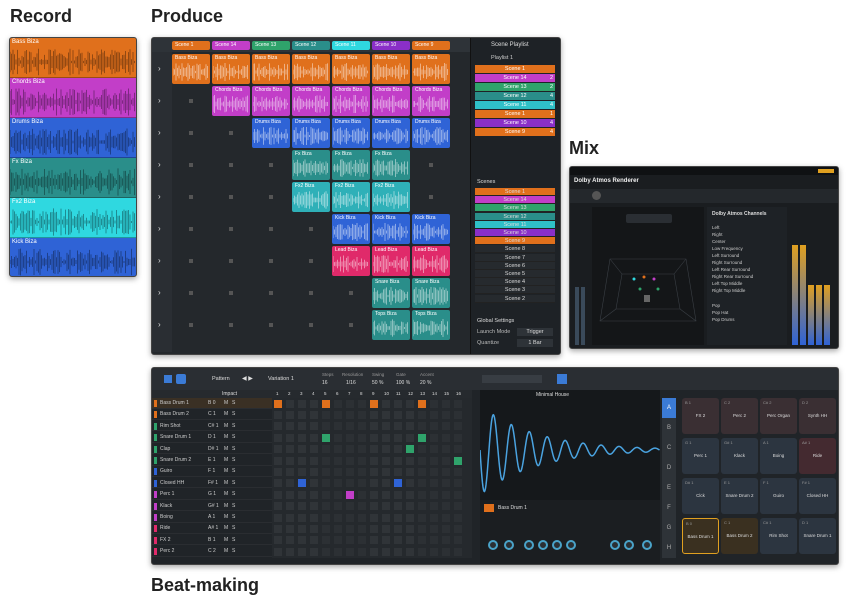 This screenshot has width=850, height=604. What do you see at coordinates (212, 426) in the screenshot?
I see `instrument-row: Rim Shot C# 1 MS` at bounding box center [212, 426].